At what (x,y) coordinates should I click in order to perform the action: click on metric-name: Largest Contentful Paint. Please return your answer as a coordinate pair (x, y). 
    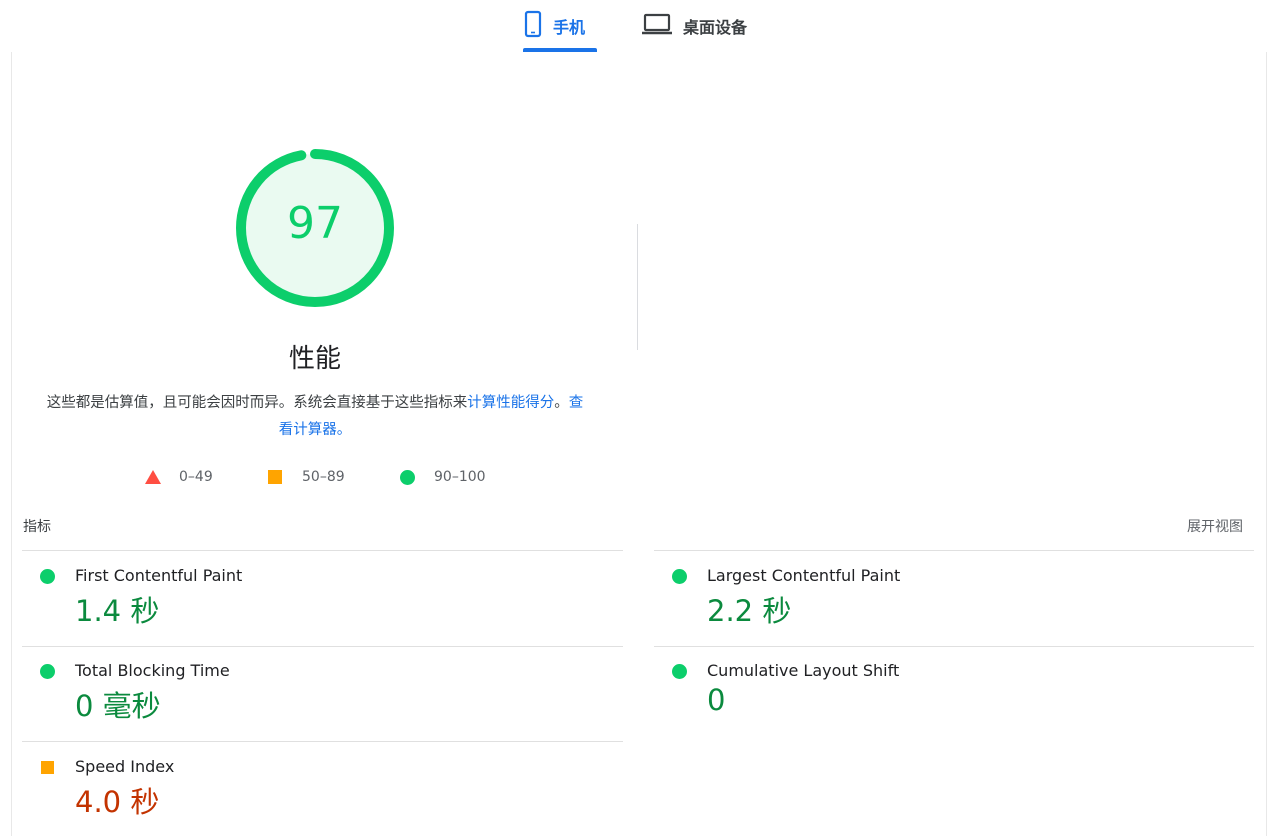
    Looking at the image, I should click on (804, 575).